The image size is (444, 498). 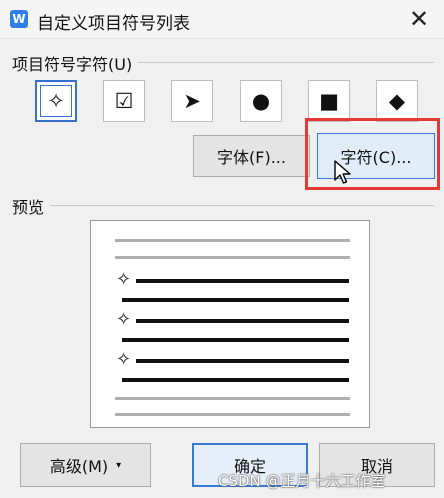 I want to click on filled-diamond-icon: ◆, so click(x=397, y=100).